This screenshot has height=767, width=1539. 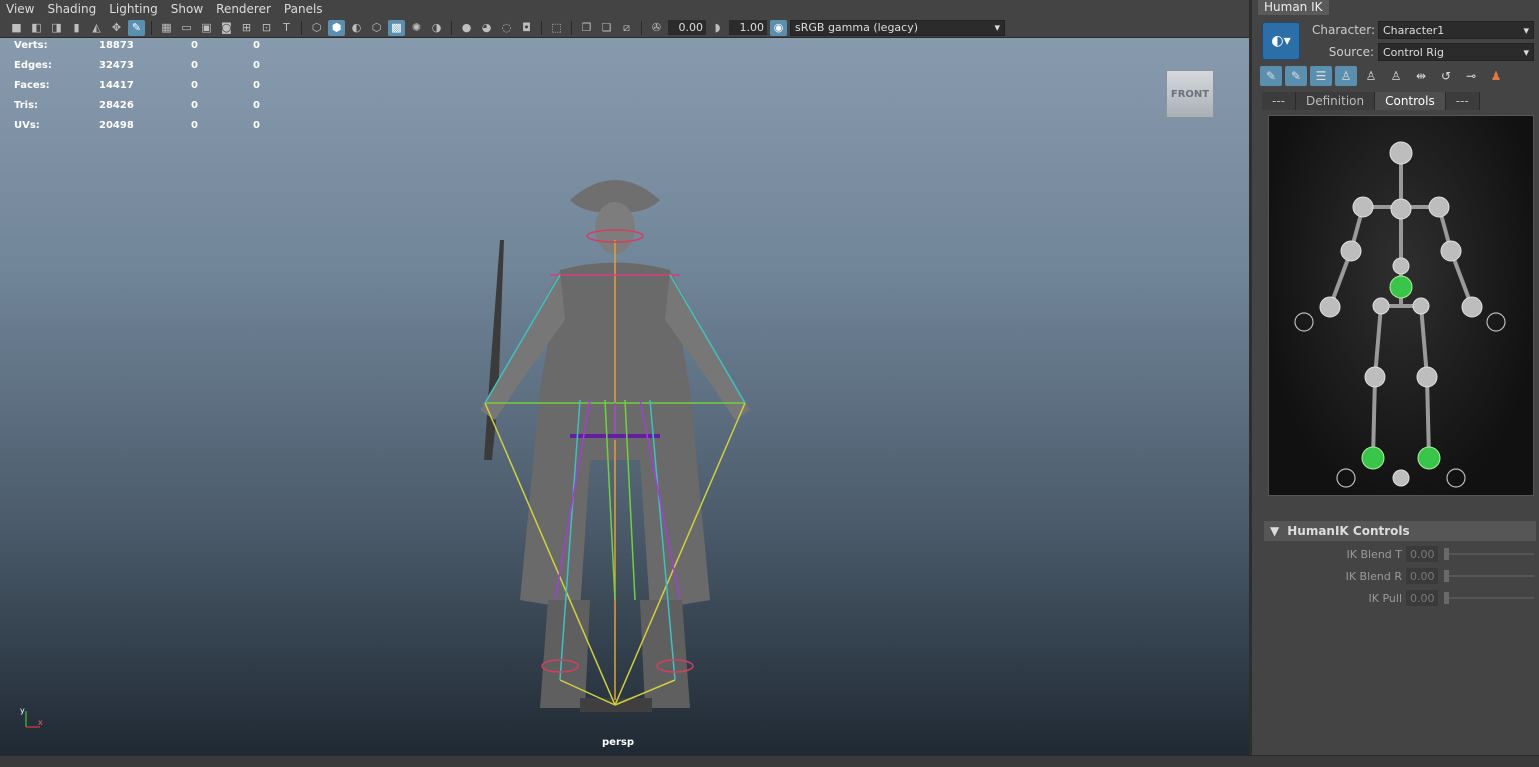 I want to click on xray-active-components-icon: ❏, so click(x=606, y=28).